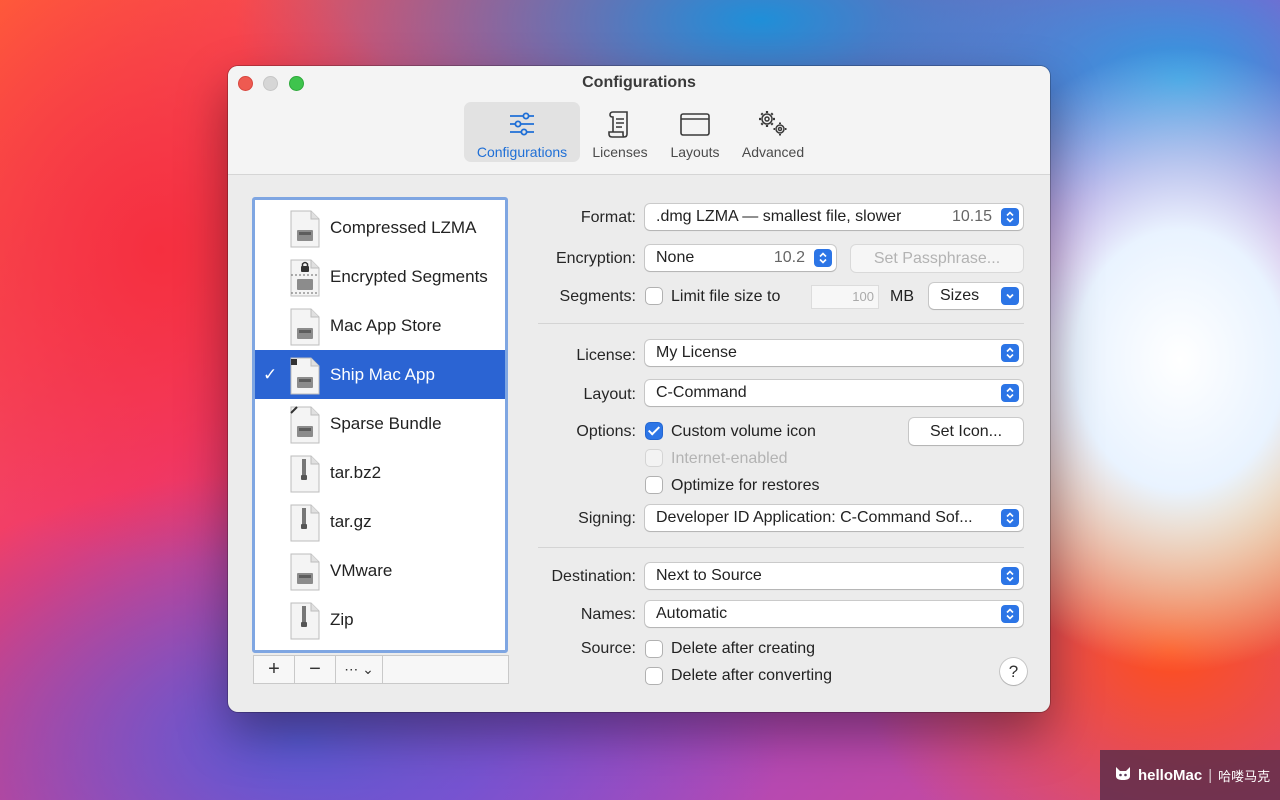  What do you see at coordinates (743, 648) in the screenshot?
I see `delete-after-creating-label: Delete after creating` at bounding box center [743, 648].